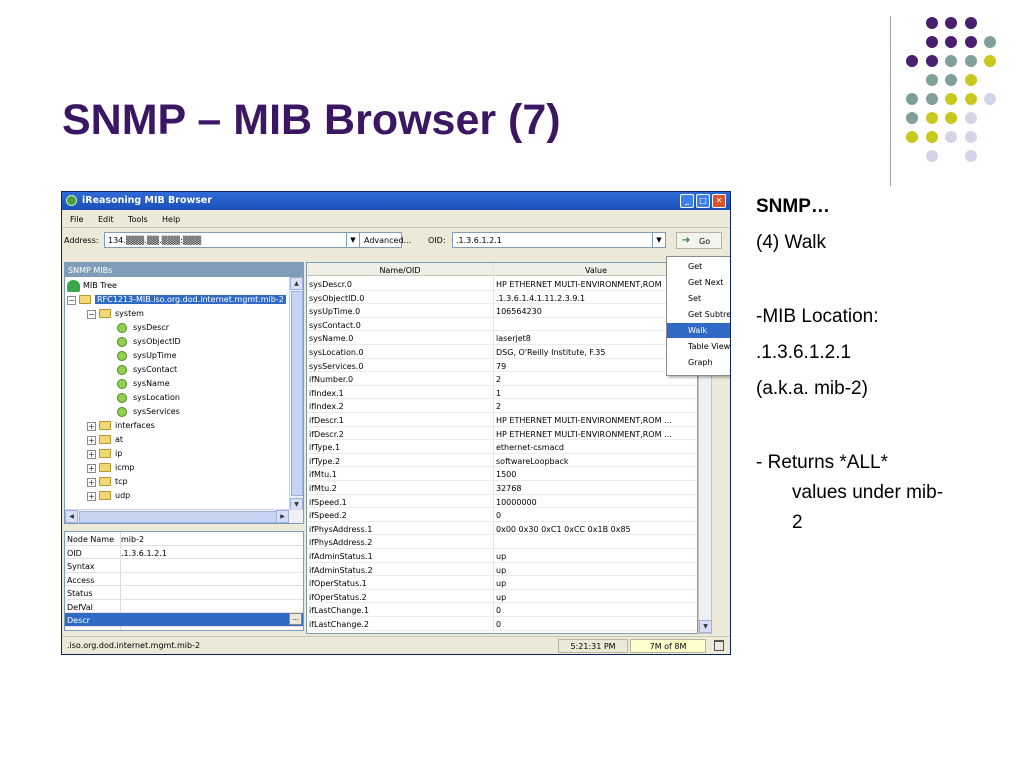  I want to click on address-dropdown-icon: ▼, so click(353, 240).